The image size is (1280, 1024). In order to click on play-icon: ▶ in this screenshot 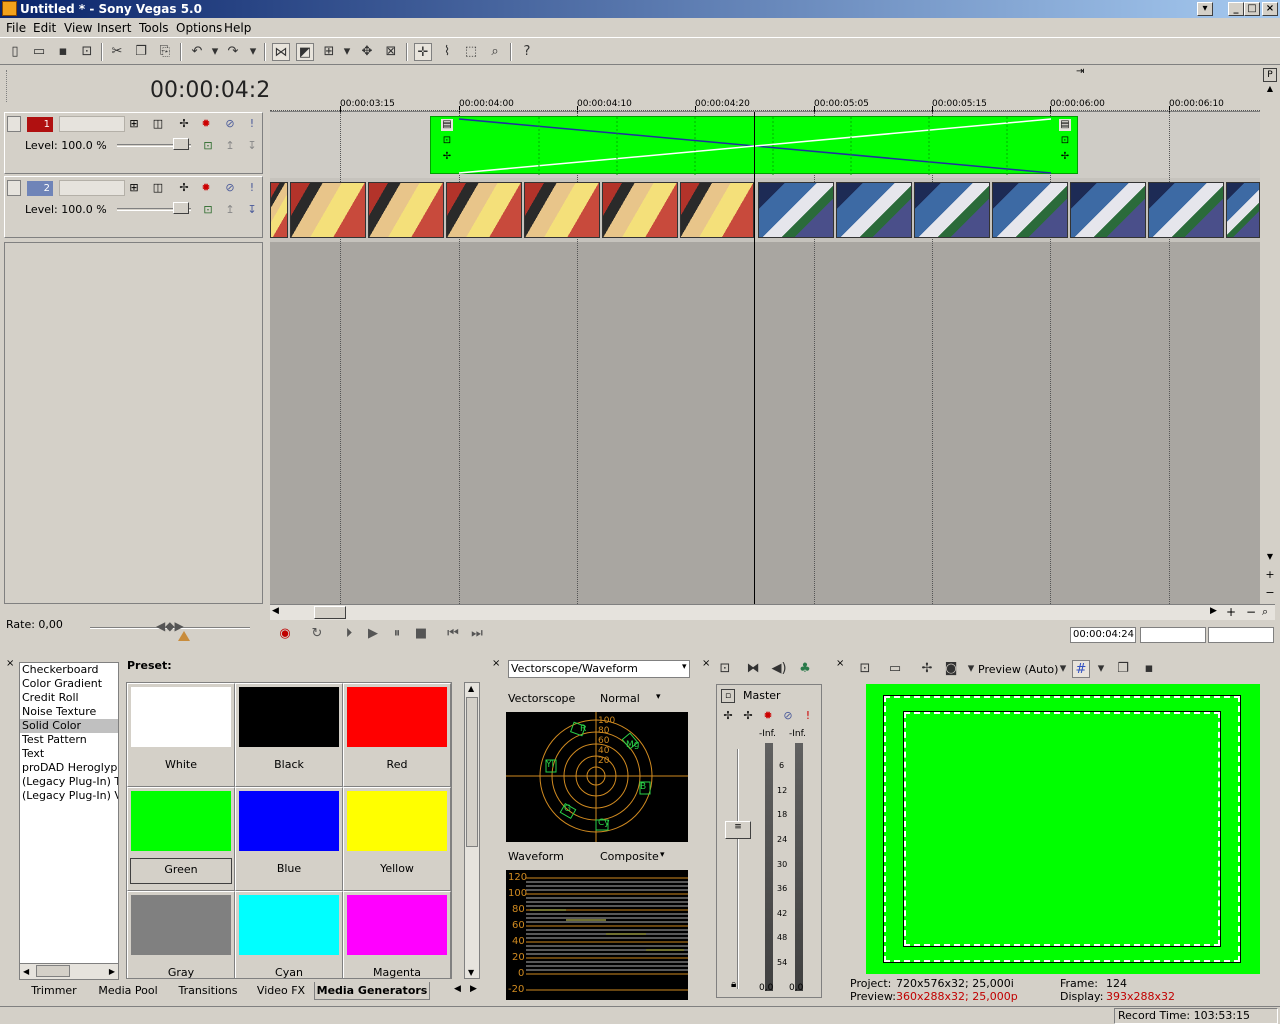, I will do `click(373, 634)`.